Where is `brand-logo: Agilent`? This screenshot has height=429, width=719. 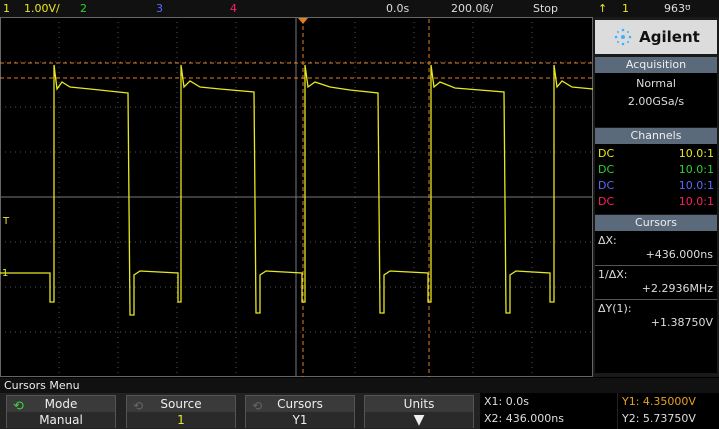
brand-logo: Agilent is located at coordinates (656, 37).